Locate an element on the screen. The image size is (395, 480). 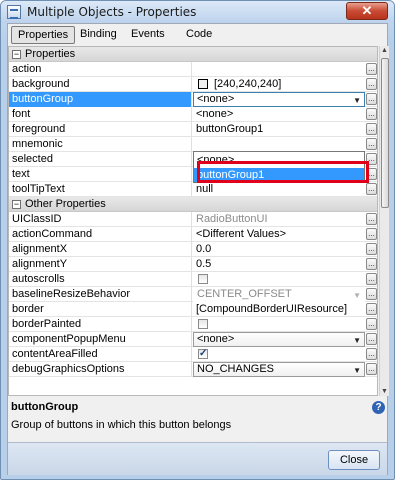
property-value: buttonGroup1 is located at coordinates (278, 129).